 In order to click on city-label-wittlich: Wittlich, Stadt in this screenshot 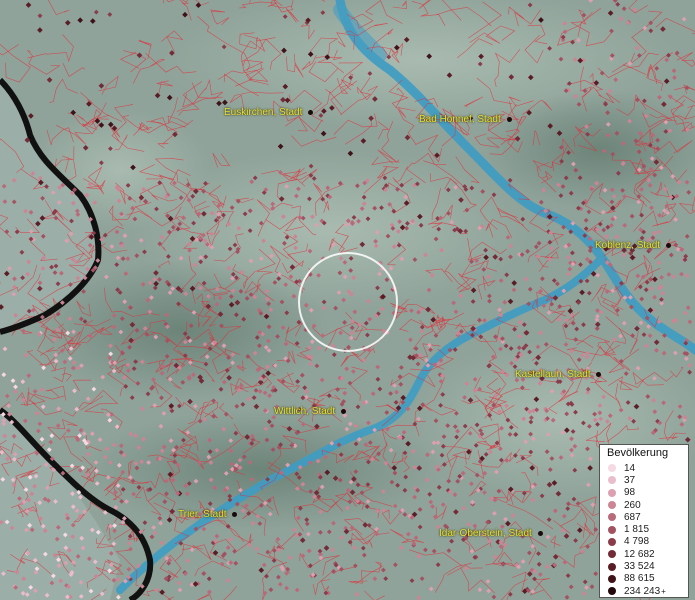, I will do `click(310, 411)`.